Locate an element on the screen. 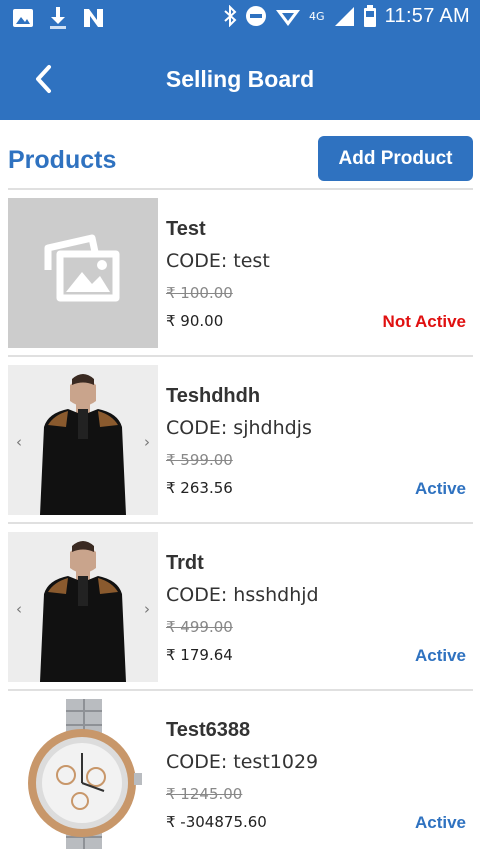 The width and height of the screenshot is (480, 854). product-mrp: ₹ 599.00 is located at coordinates (199, 460).